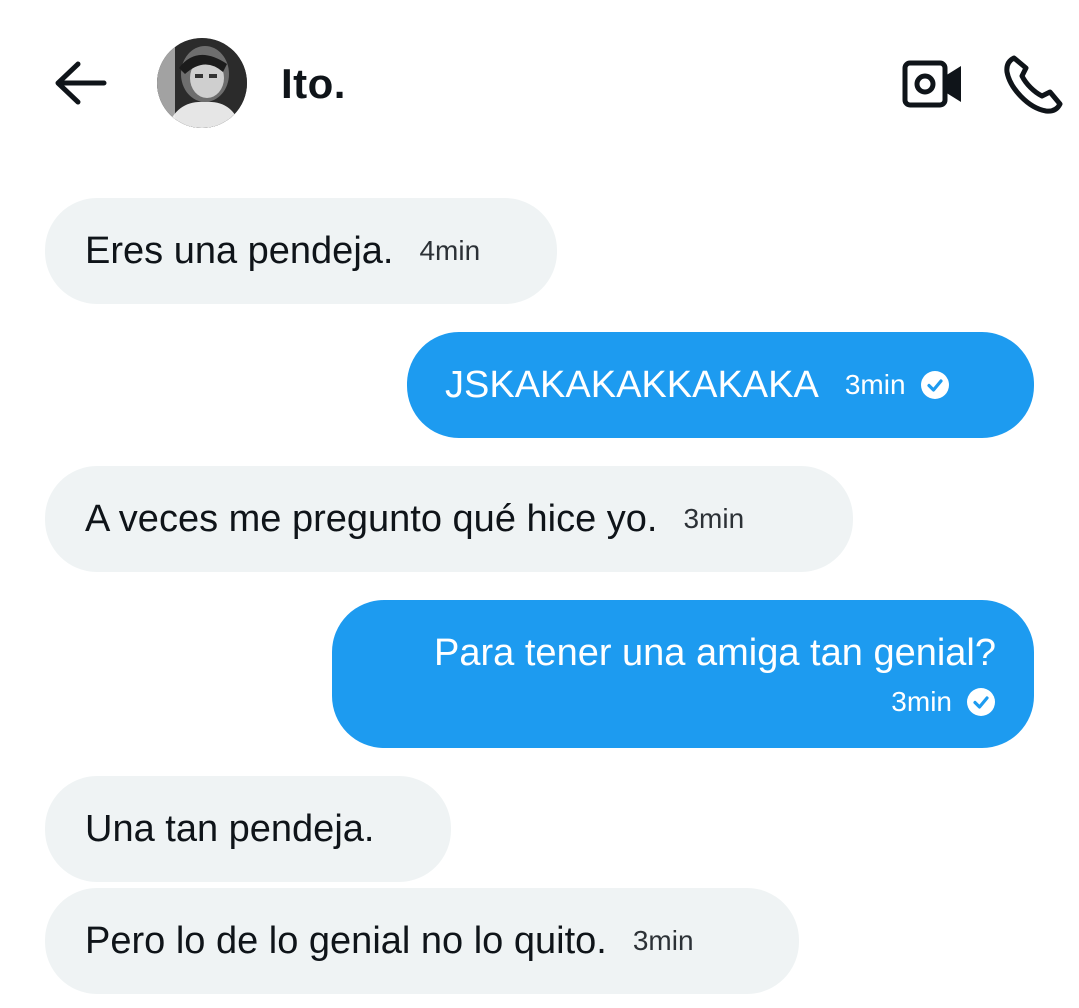 The width and height of the screenshot is (1079, 1008). I want to click on message-bubble-incoming: A veces me pregunto qué hice yo. 3min, so click(449, 519).